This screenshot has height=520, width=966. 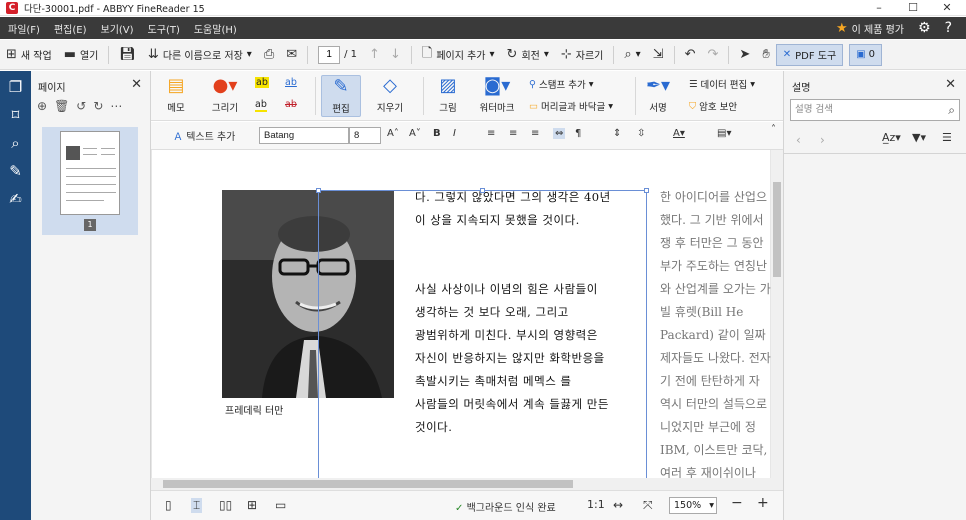 I want to click on zoom-page-button: ⌕ ▾, so click(x=632, y=55).